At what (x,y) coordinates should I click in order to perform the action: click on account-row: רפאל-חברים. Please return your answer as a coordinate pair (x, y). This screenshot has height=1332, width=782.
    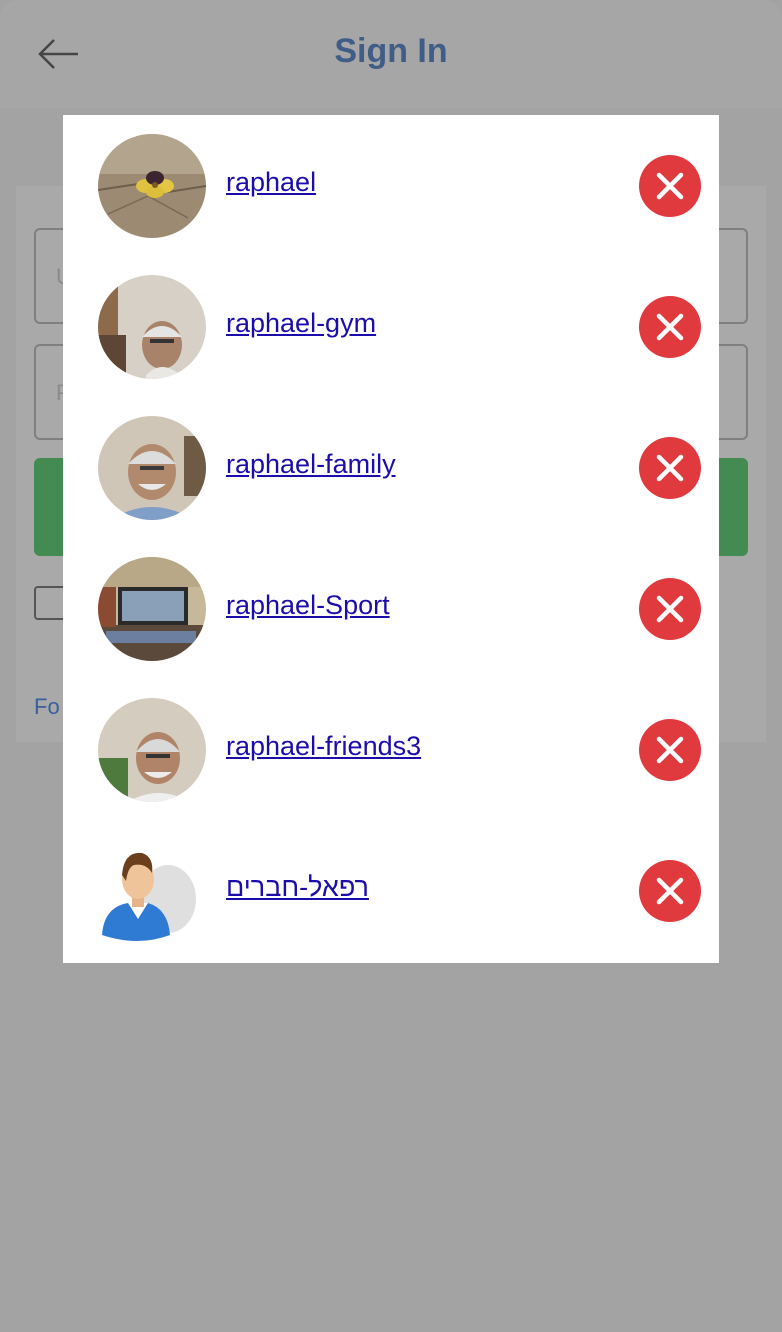
    Looking at the image, I should click on (391, 890).